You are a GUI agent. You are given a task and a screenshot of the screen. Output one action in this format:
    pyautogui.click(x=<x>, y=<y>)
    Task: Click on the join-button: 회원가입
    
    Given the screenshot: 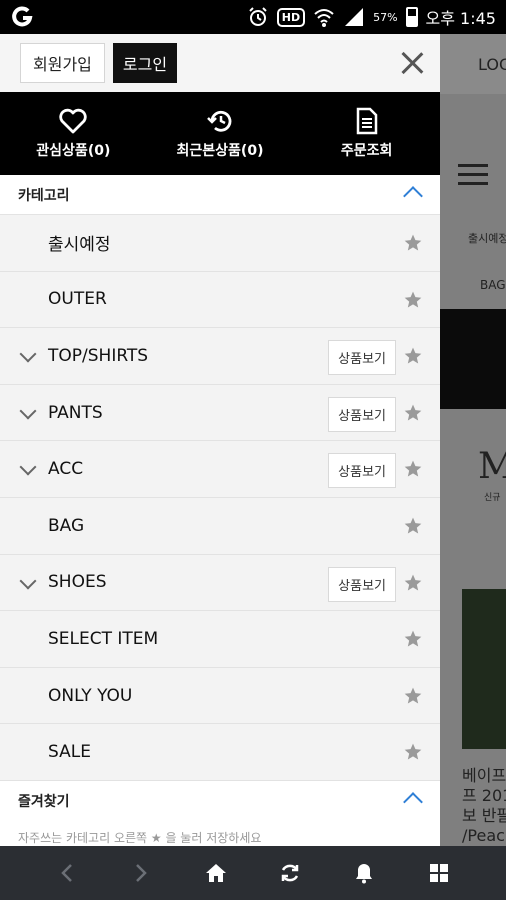 What is the action you would take?
    pyautogui.click(x=62, y=63)
    